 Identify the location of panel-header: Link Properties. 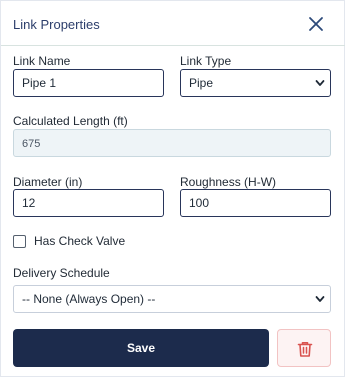
(173, 23).